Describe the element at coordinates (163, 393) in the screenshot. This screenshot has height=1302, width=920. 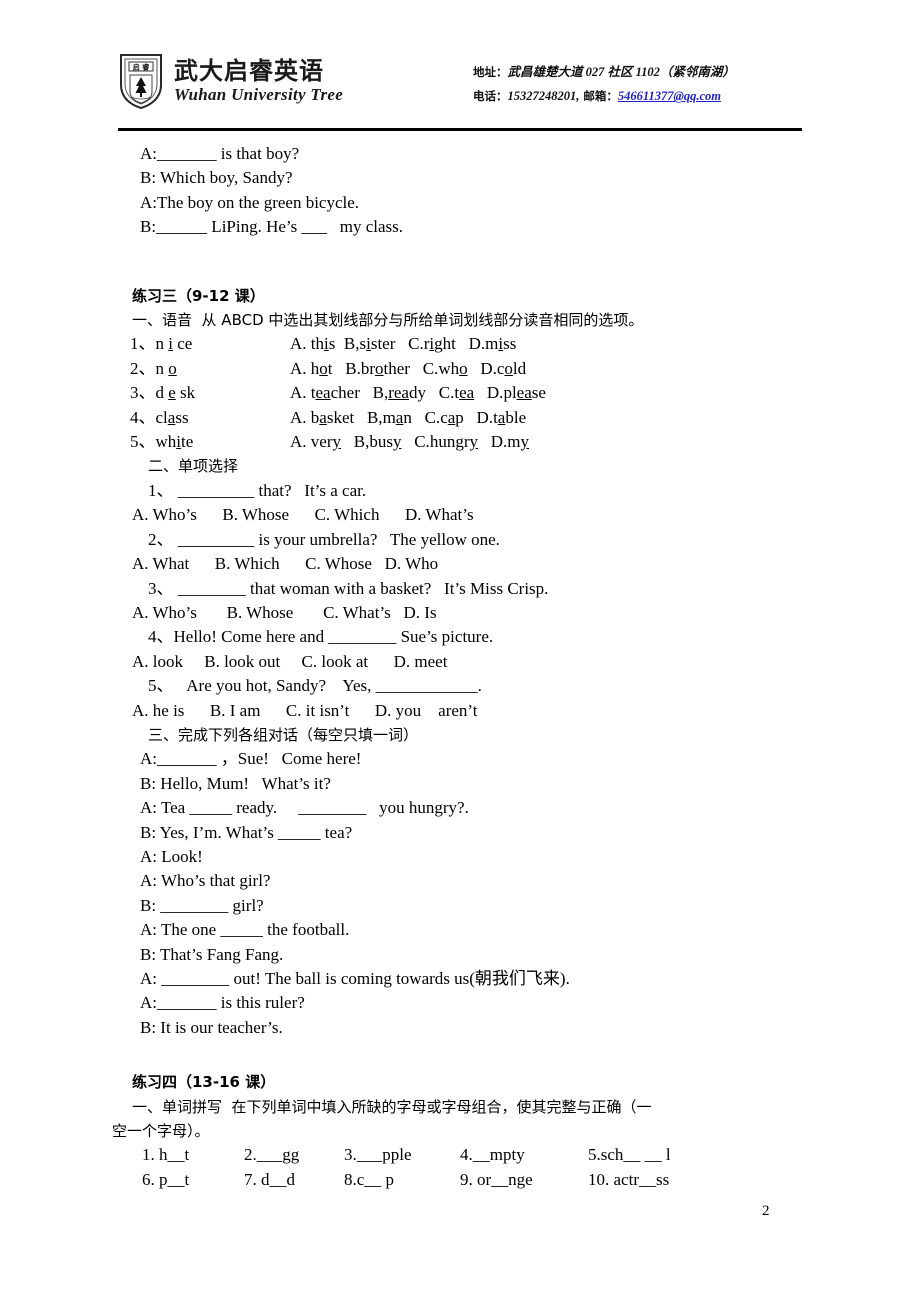
I see `phonetics-word: 3、d e sk` at that location.